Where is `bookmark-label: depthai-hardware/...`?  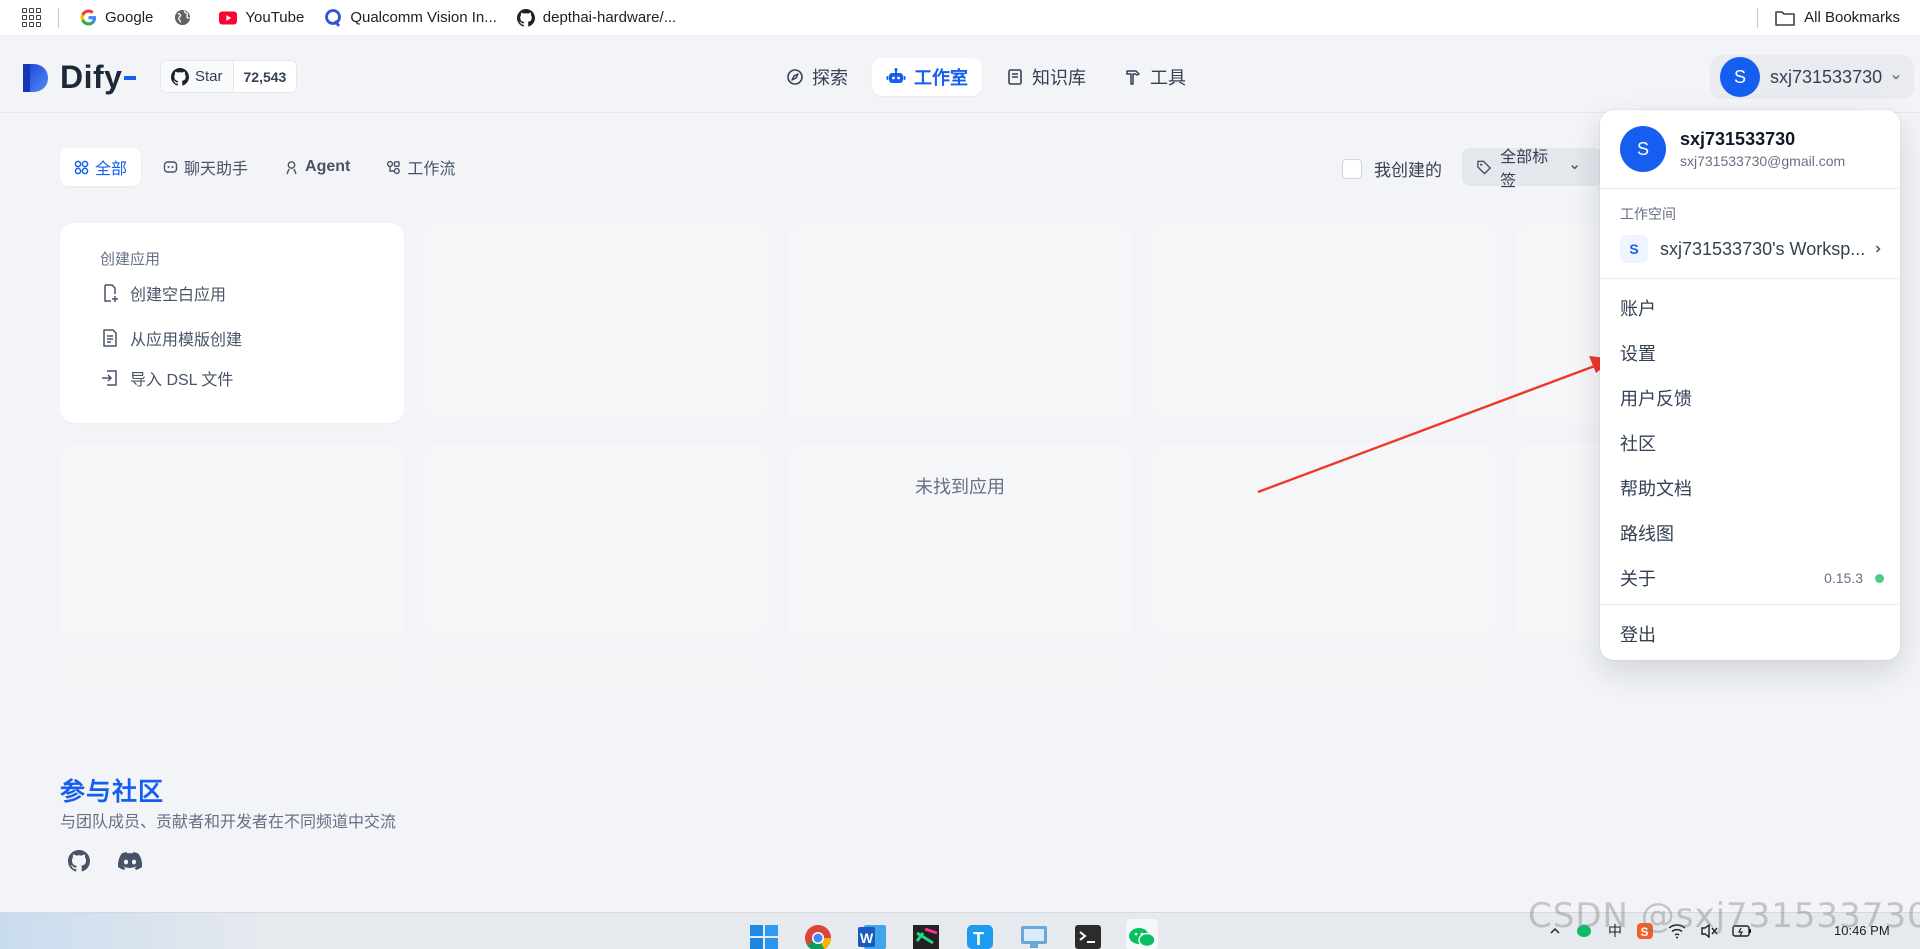 bookmark-label: depthai-hardware/... is located at coordinates (609, 17).